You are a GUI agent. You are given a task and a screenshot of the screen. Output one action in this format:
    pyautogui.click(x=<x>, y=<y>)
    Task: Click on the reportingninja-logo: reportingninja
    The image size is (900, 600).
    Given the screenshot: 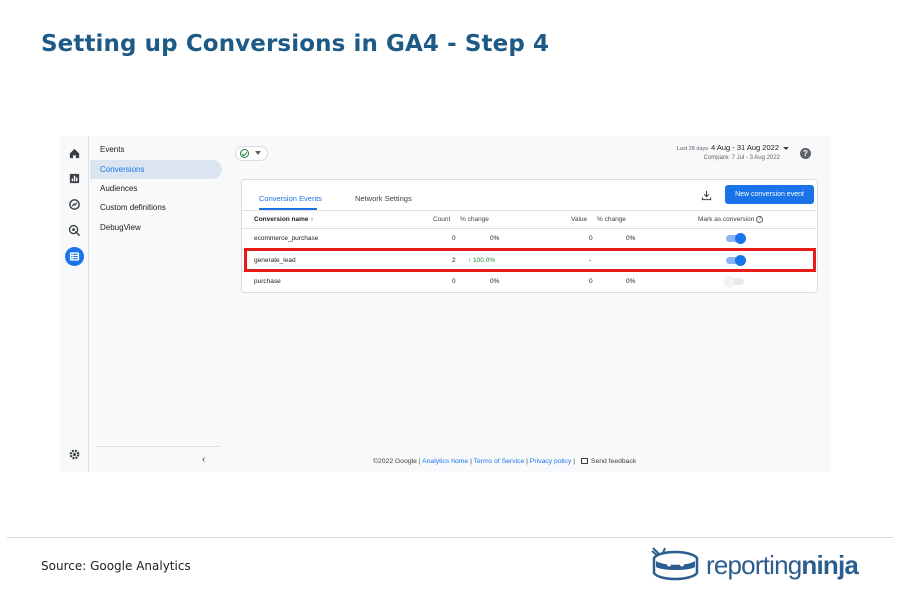 What is the action you would take?
    pyautogui.click(x=756, y=566)
    